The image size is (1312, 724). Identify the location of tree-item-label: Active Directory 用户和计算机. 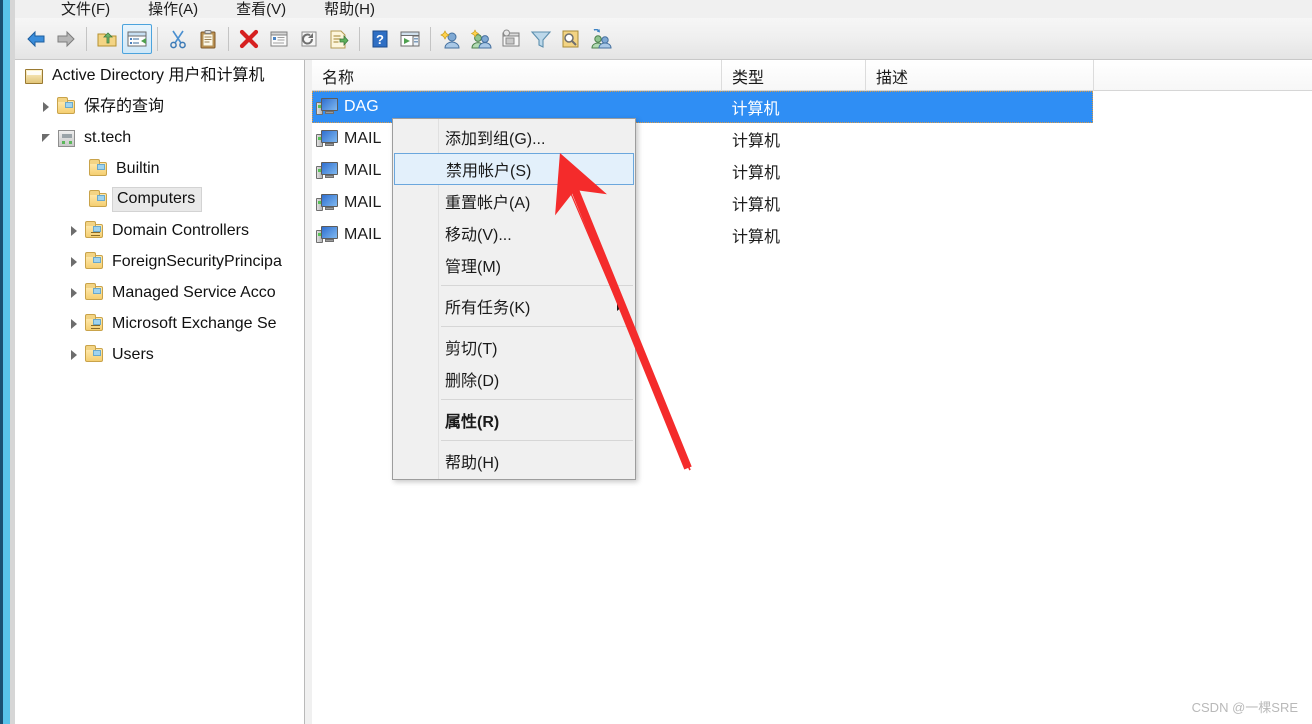
(158, 75).